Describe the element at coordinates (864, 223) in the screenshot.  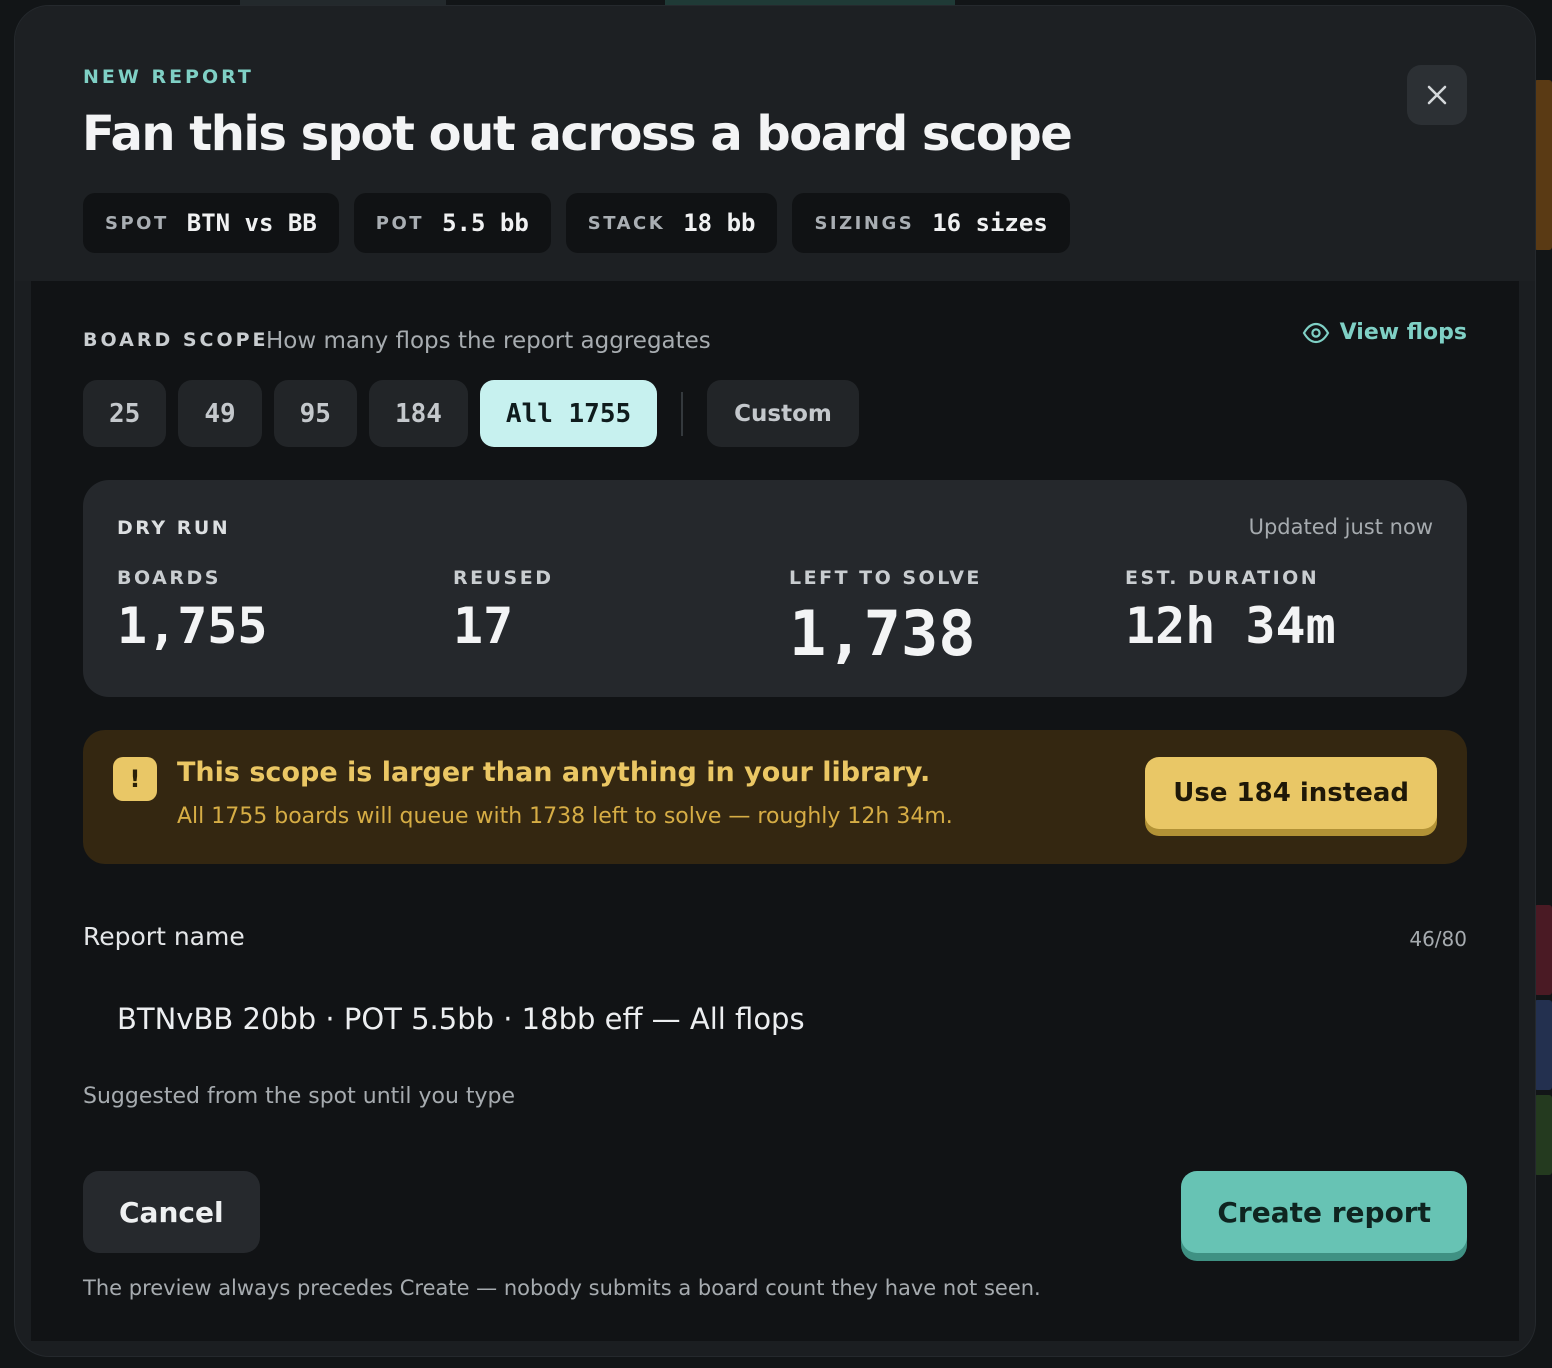
I see `chip-key: SIZINGS` at that location.